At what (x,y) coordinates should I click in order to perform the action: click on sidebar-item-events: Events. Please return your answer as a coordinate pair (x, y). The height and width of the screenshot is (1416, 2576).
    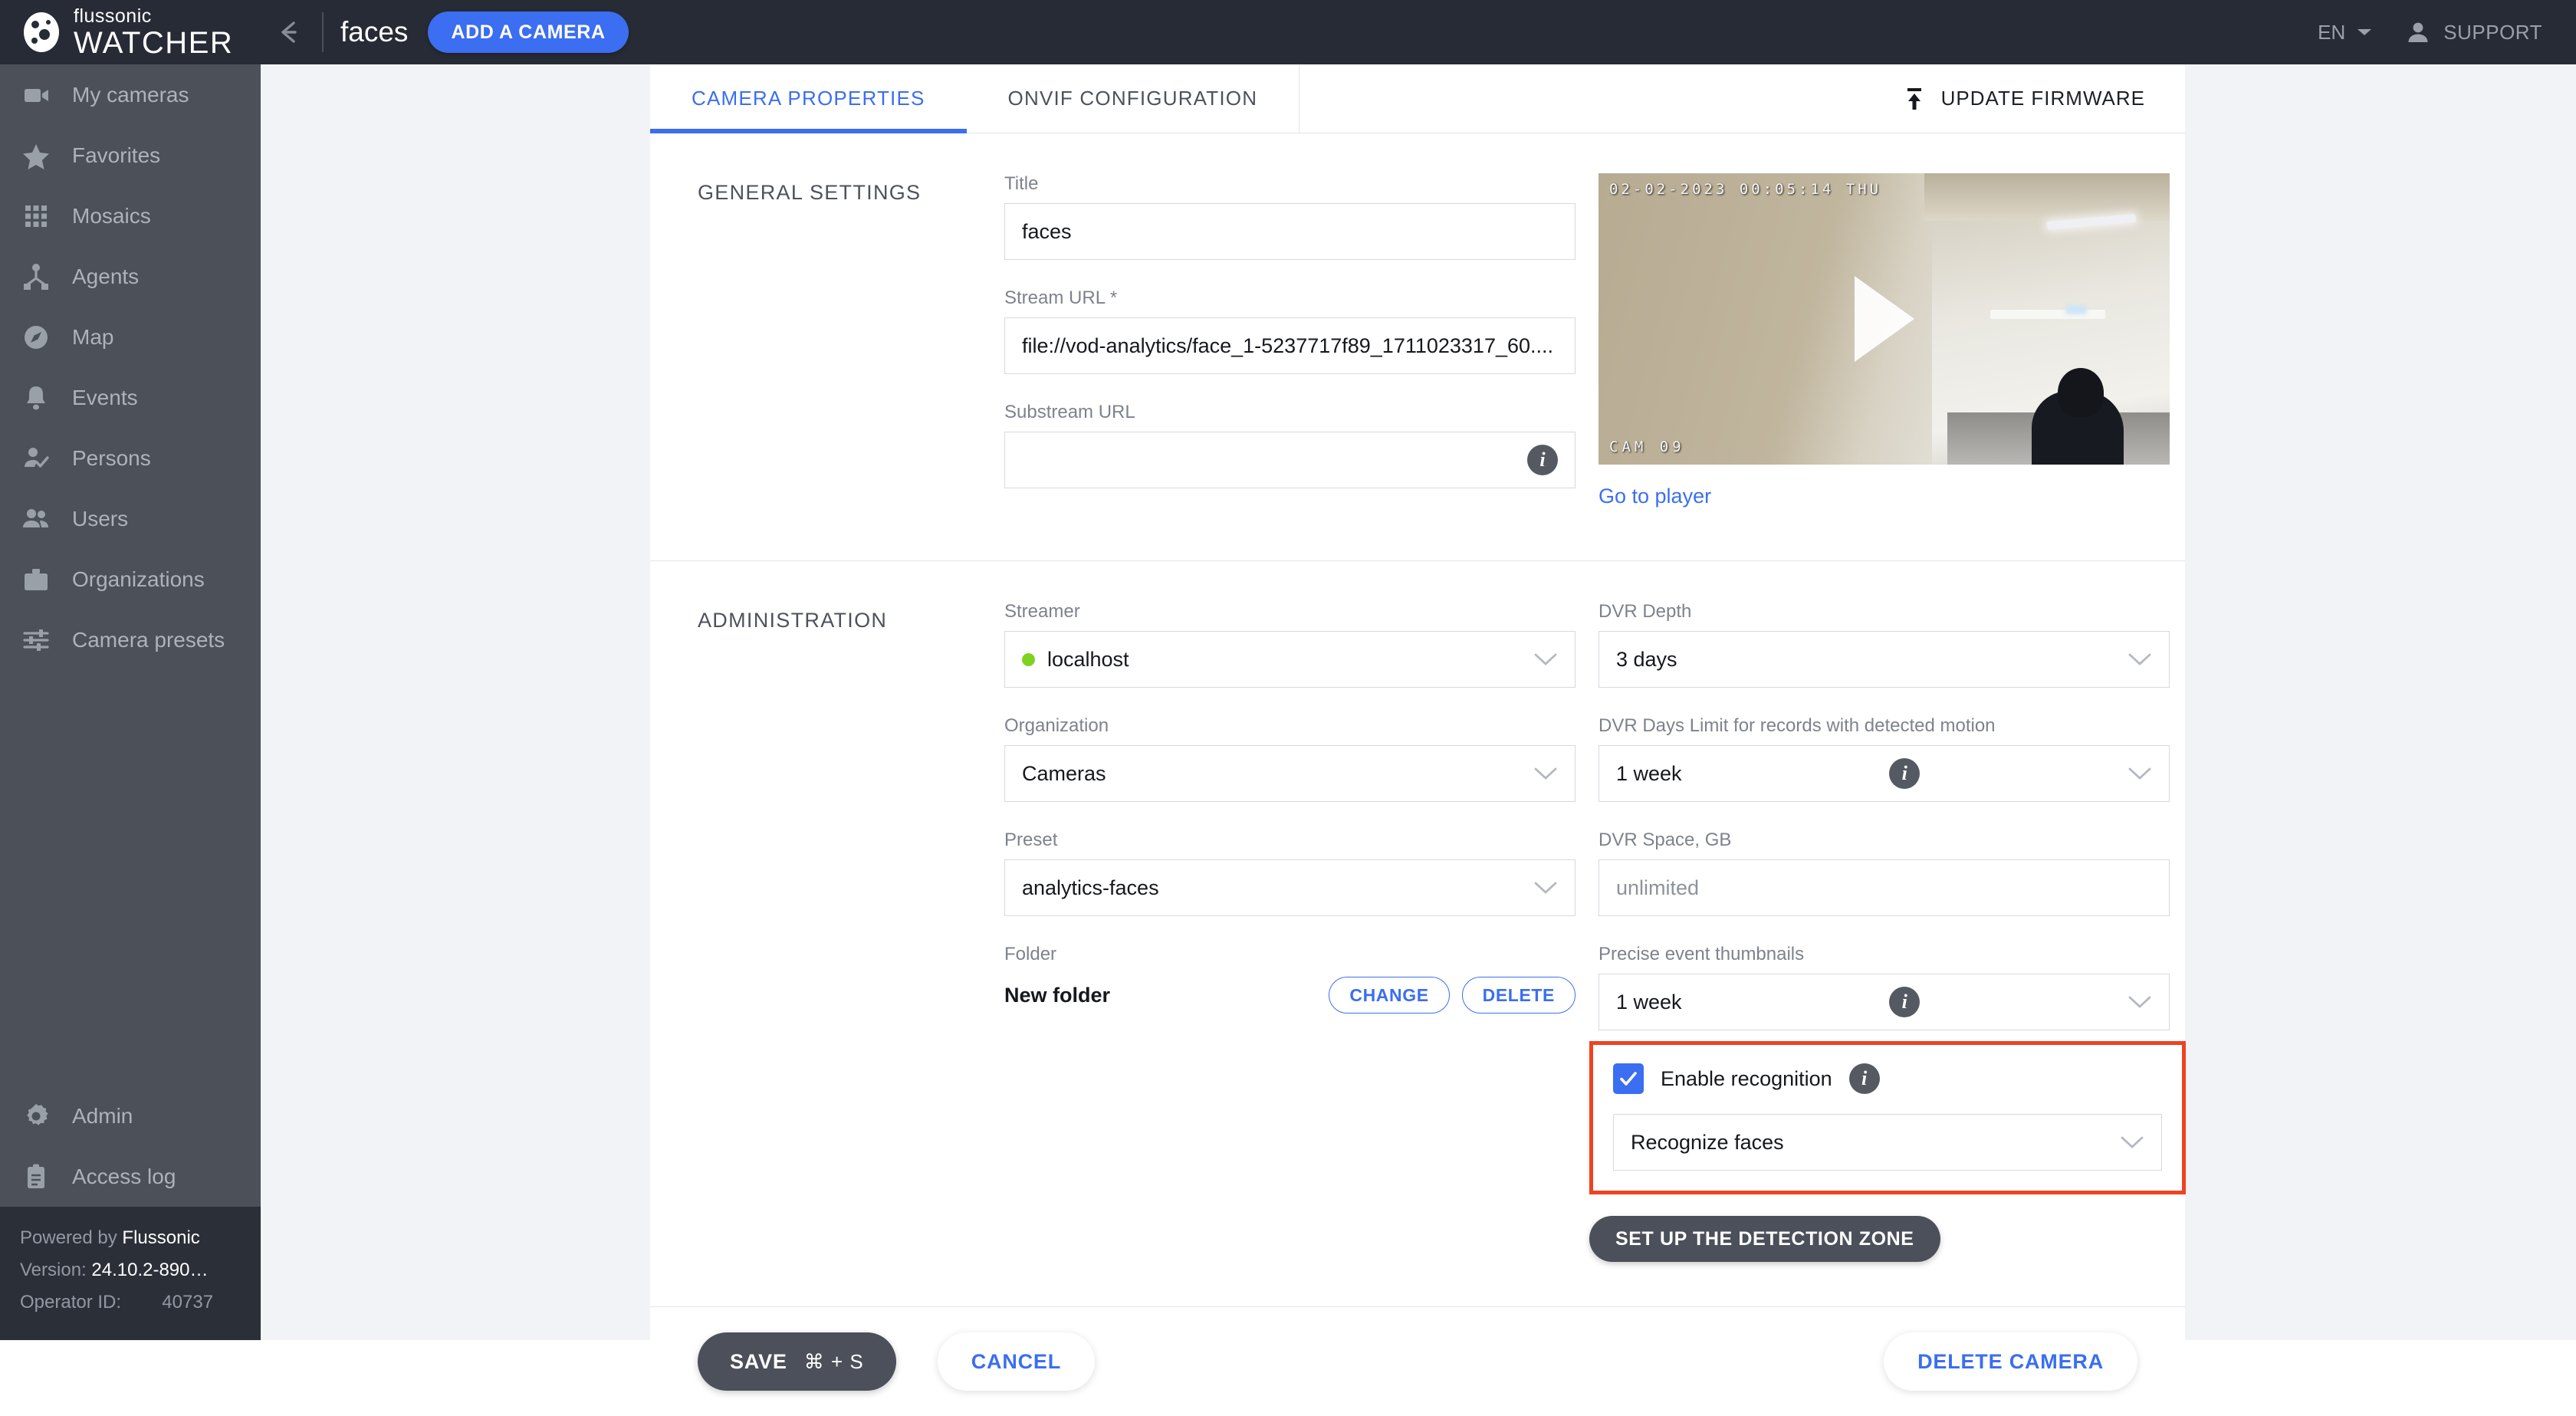
    Looking at the image, I should click on (131, 397).